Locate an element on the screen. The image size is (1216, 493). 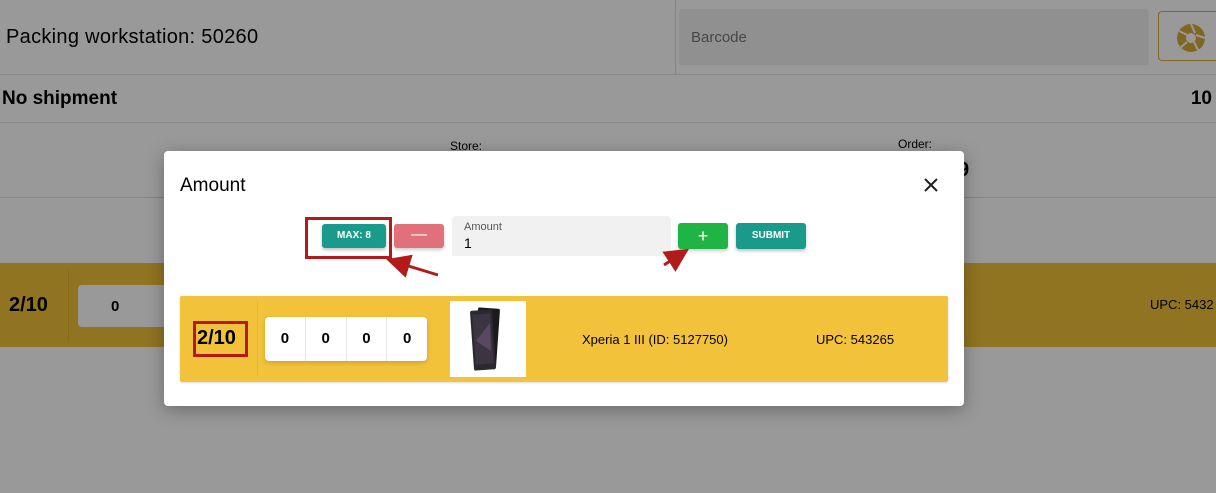
annotation-arrow-plus is located at coordinates (676, 260).